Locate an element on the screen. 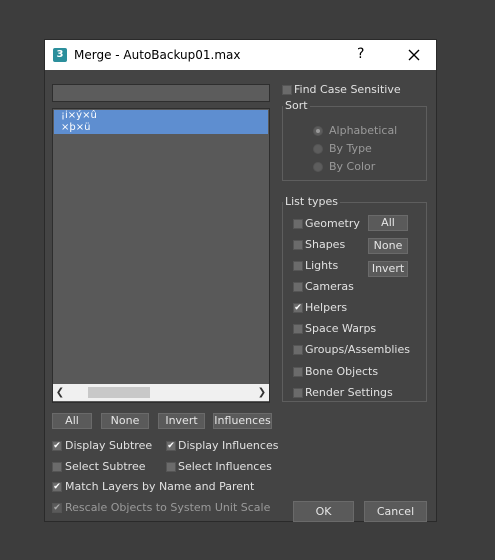  chevron-left-icon: ❮ is located at coordinates (60, 392).